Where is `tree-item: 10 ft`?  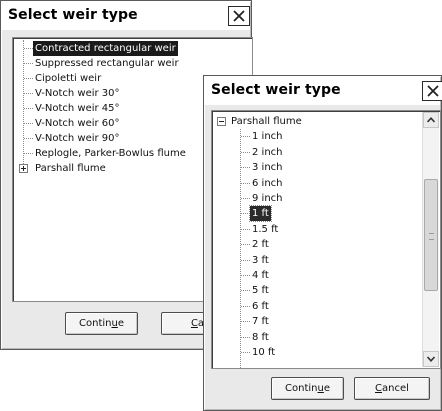 tree-item: 10 ft is located at coordinates (263, 352).